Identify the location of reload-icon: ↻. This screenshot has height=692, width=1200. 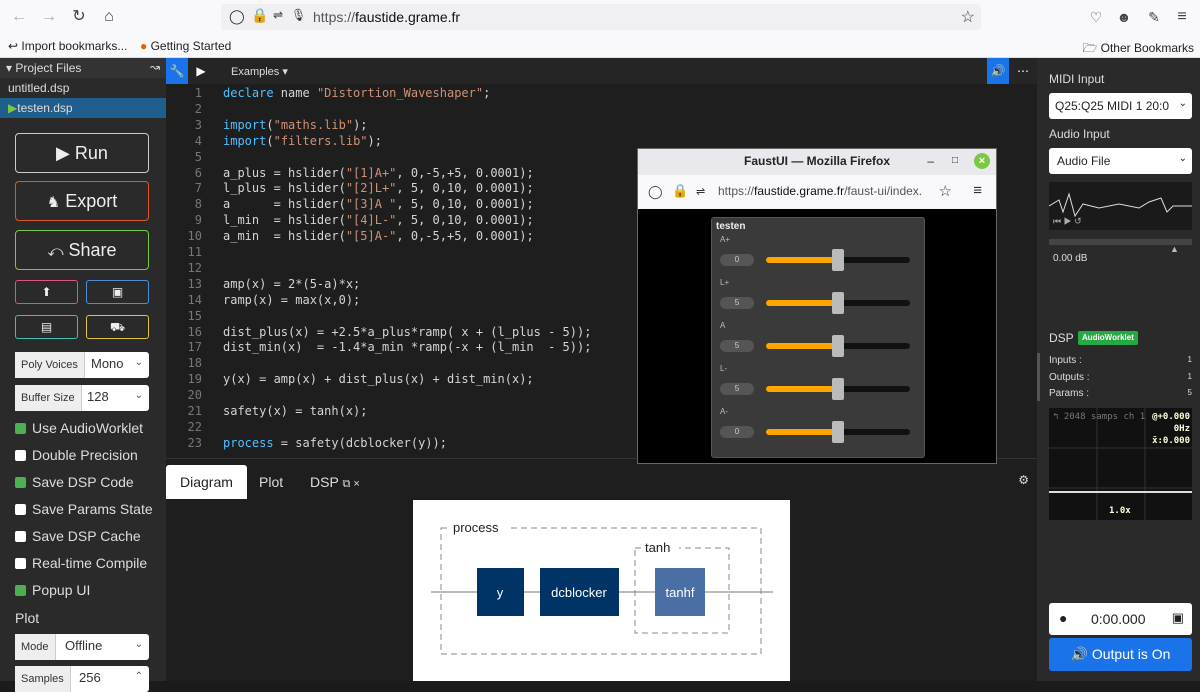
(79, 17).